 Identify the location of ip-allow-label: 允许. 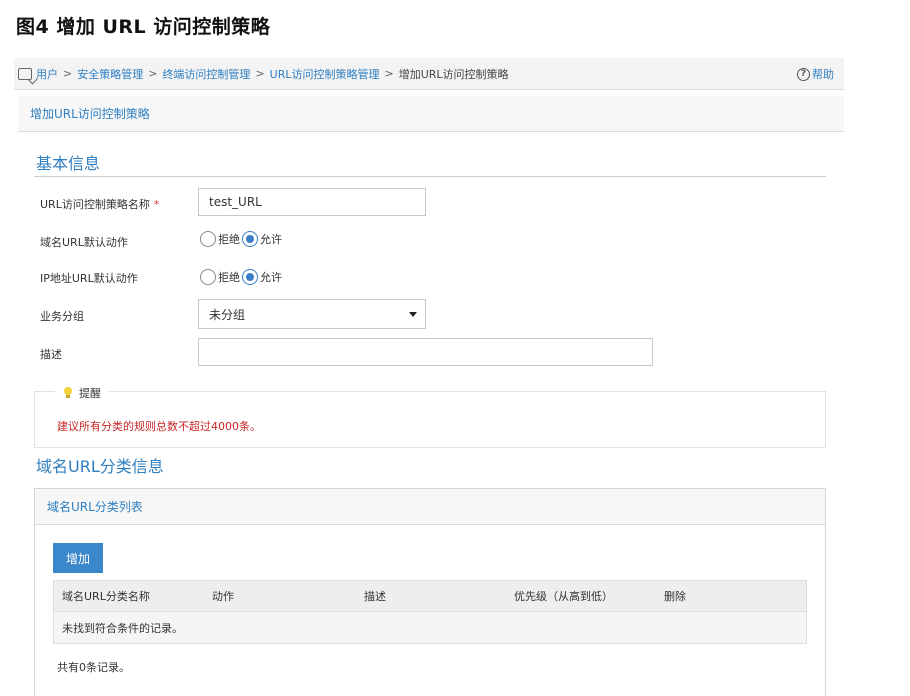
(271, 277).